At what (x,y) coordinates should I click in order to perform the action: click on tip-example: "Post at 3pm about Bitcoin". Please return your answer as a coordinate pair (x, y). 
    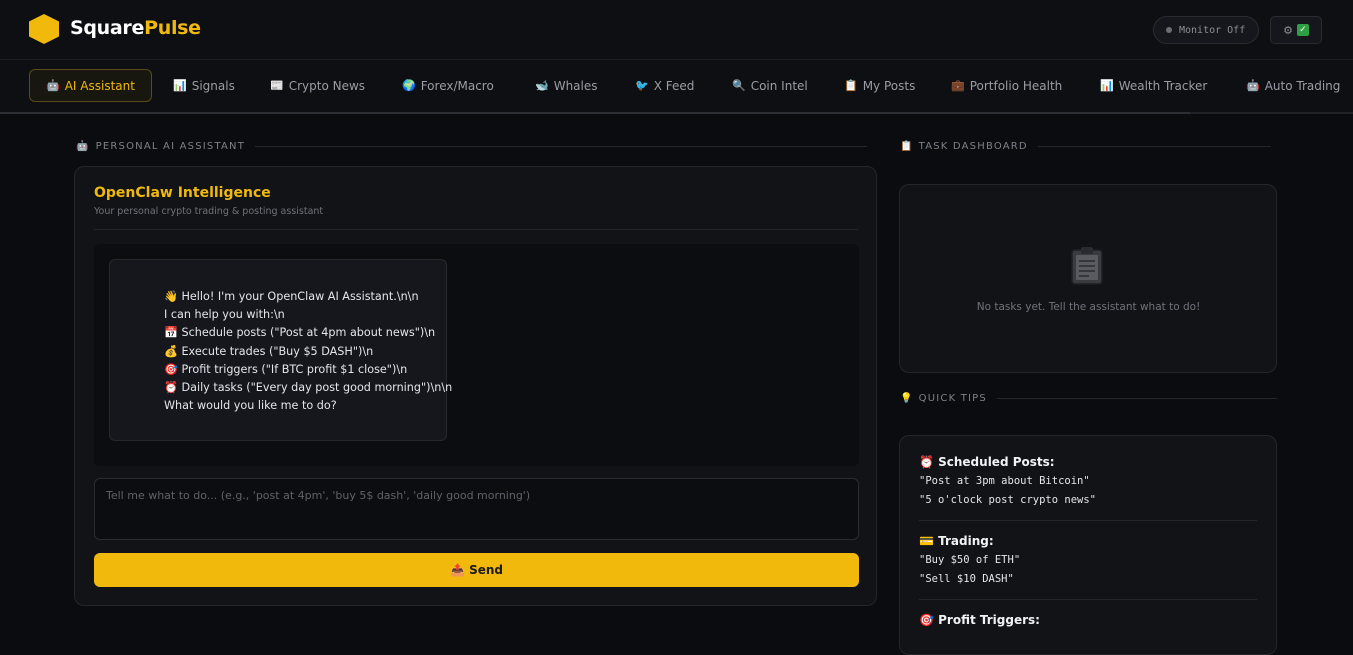
    Looking at the image, I should click on (1004, 481).